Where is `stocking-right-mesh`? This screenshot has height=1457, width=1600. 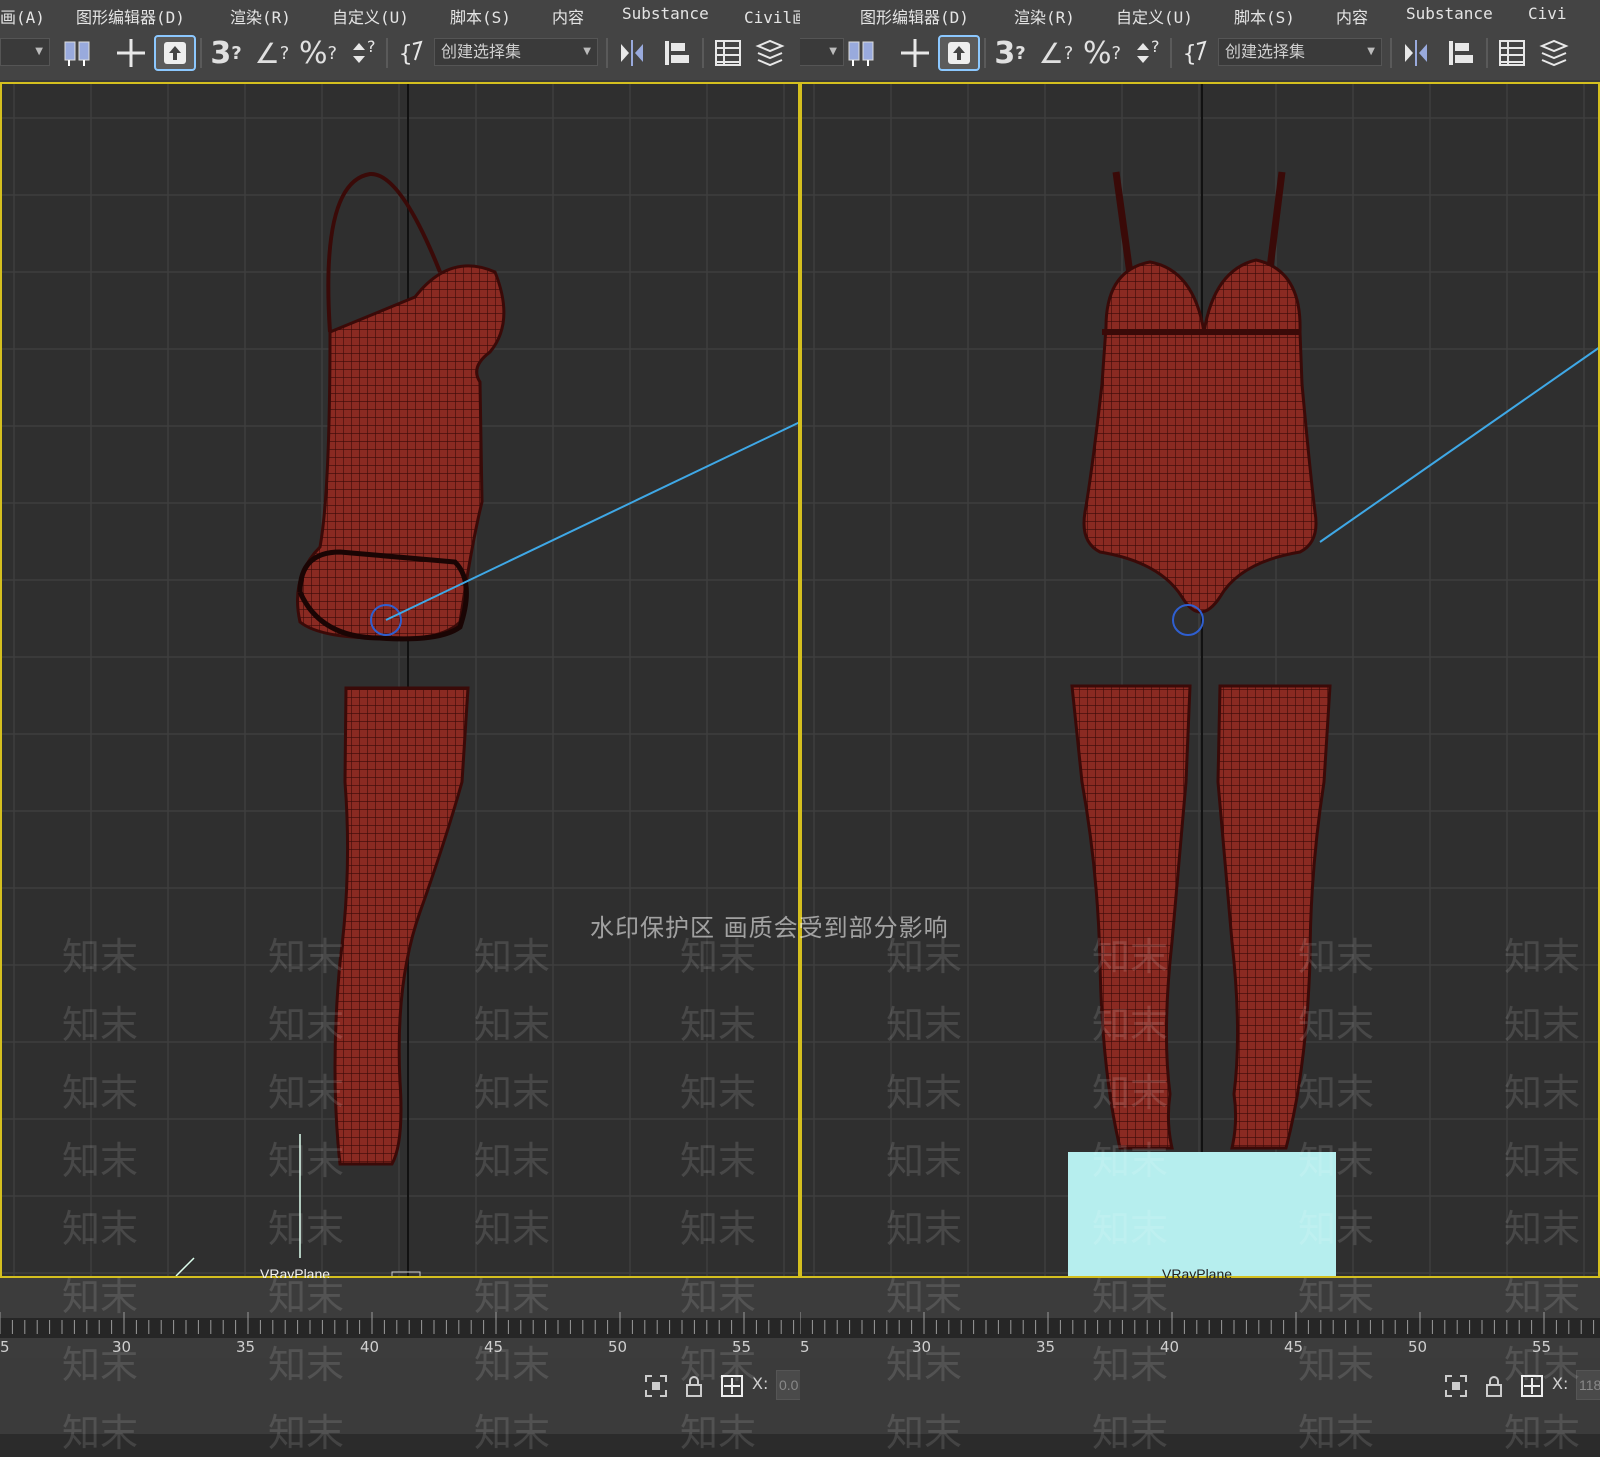 stocking-right-mesh is located at coordinates (1274, 917).